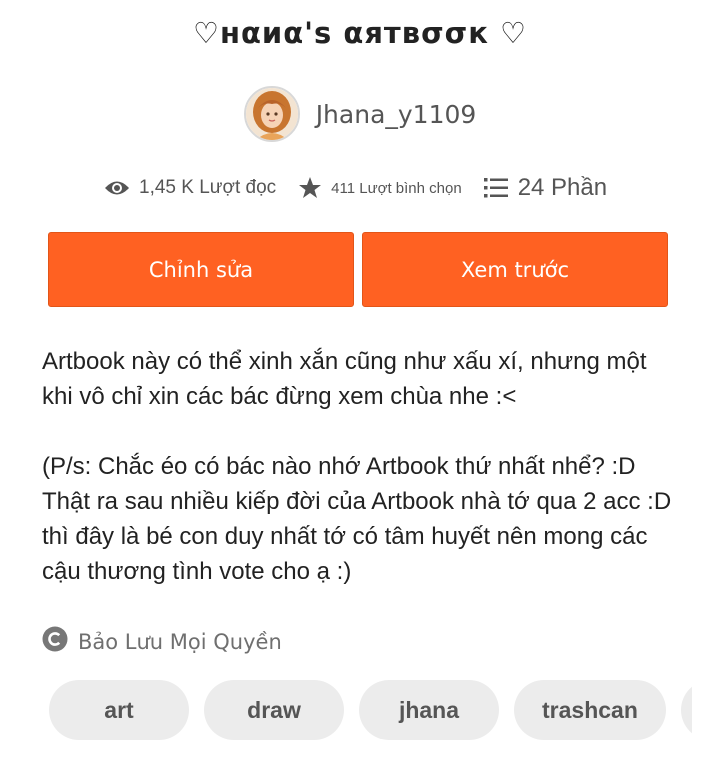  I want to click on tag-chip: art, so click(119, 710).